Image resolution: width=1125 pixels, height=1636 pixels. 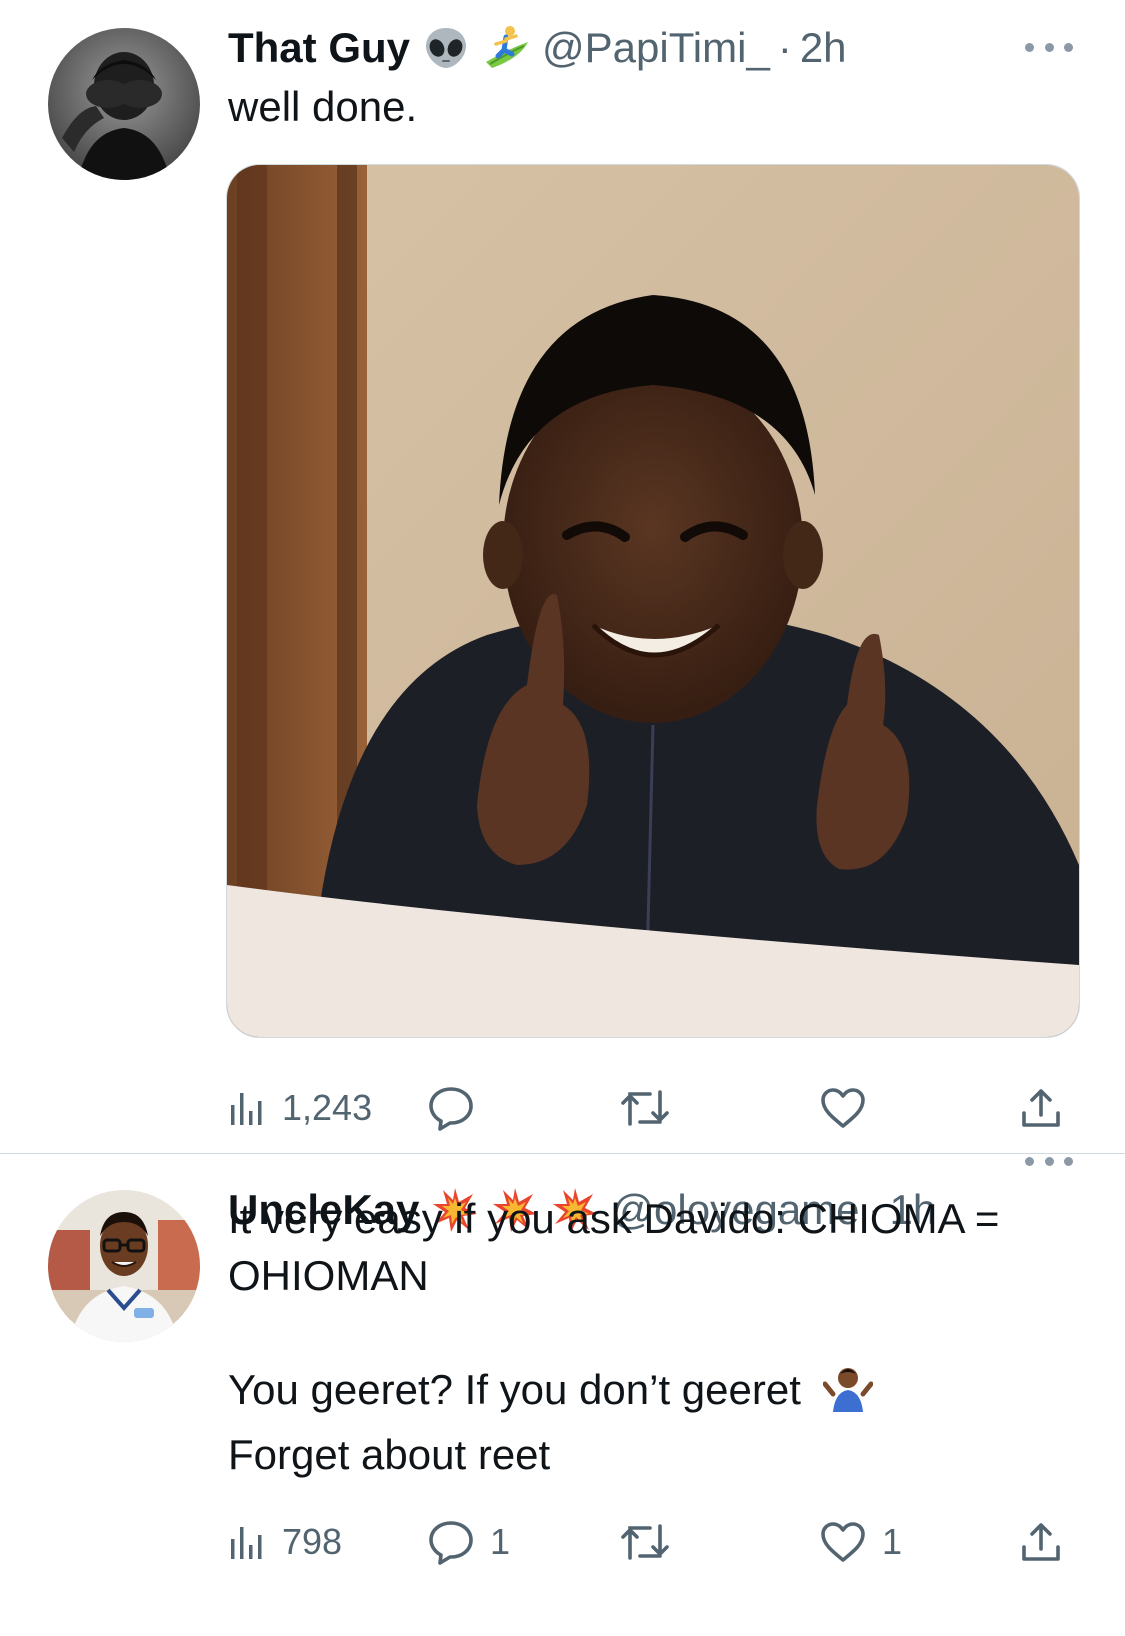 What do you see at coordinates (514, 1389) in the screenshot?
I see `tweet-text-segment: You geeret? If you don’t geeret` at bounding box center [514, 1389].